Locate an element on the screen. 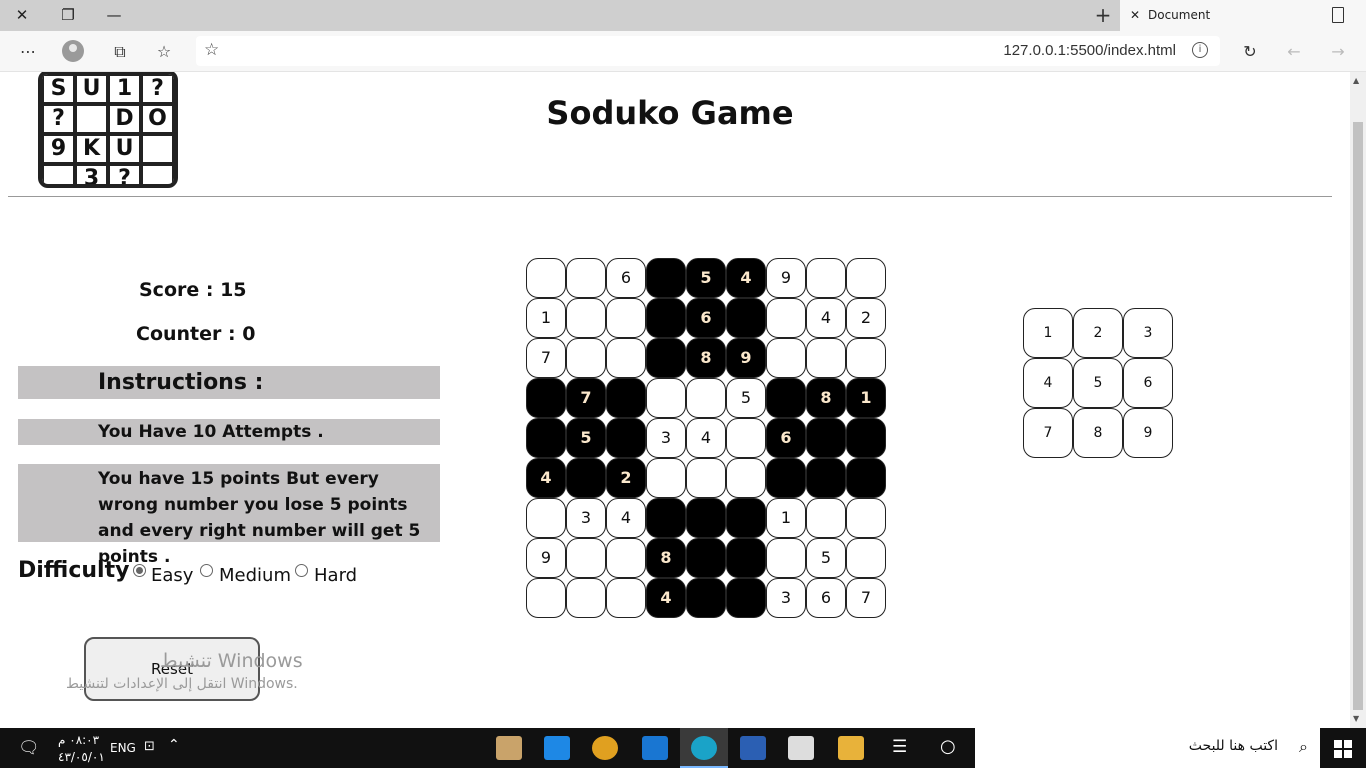 This screenshot has width=1366, height=768. file-explorer-icon is located at coordinates (851, 748).